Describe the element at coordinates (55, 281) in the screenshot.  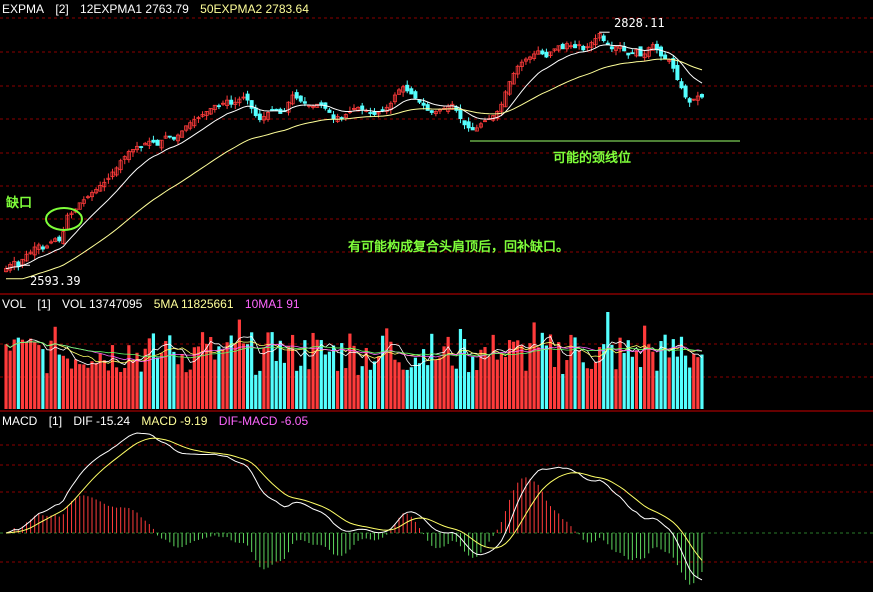
I see `low-price-label: 2593.39` at that location.